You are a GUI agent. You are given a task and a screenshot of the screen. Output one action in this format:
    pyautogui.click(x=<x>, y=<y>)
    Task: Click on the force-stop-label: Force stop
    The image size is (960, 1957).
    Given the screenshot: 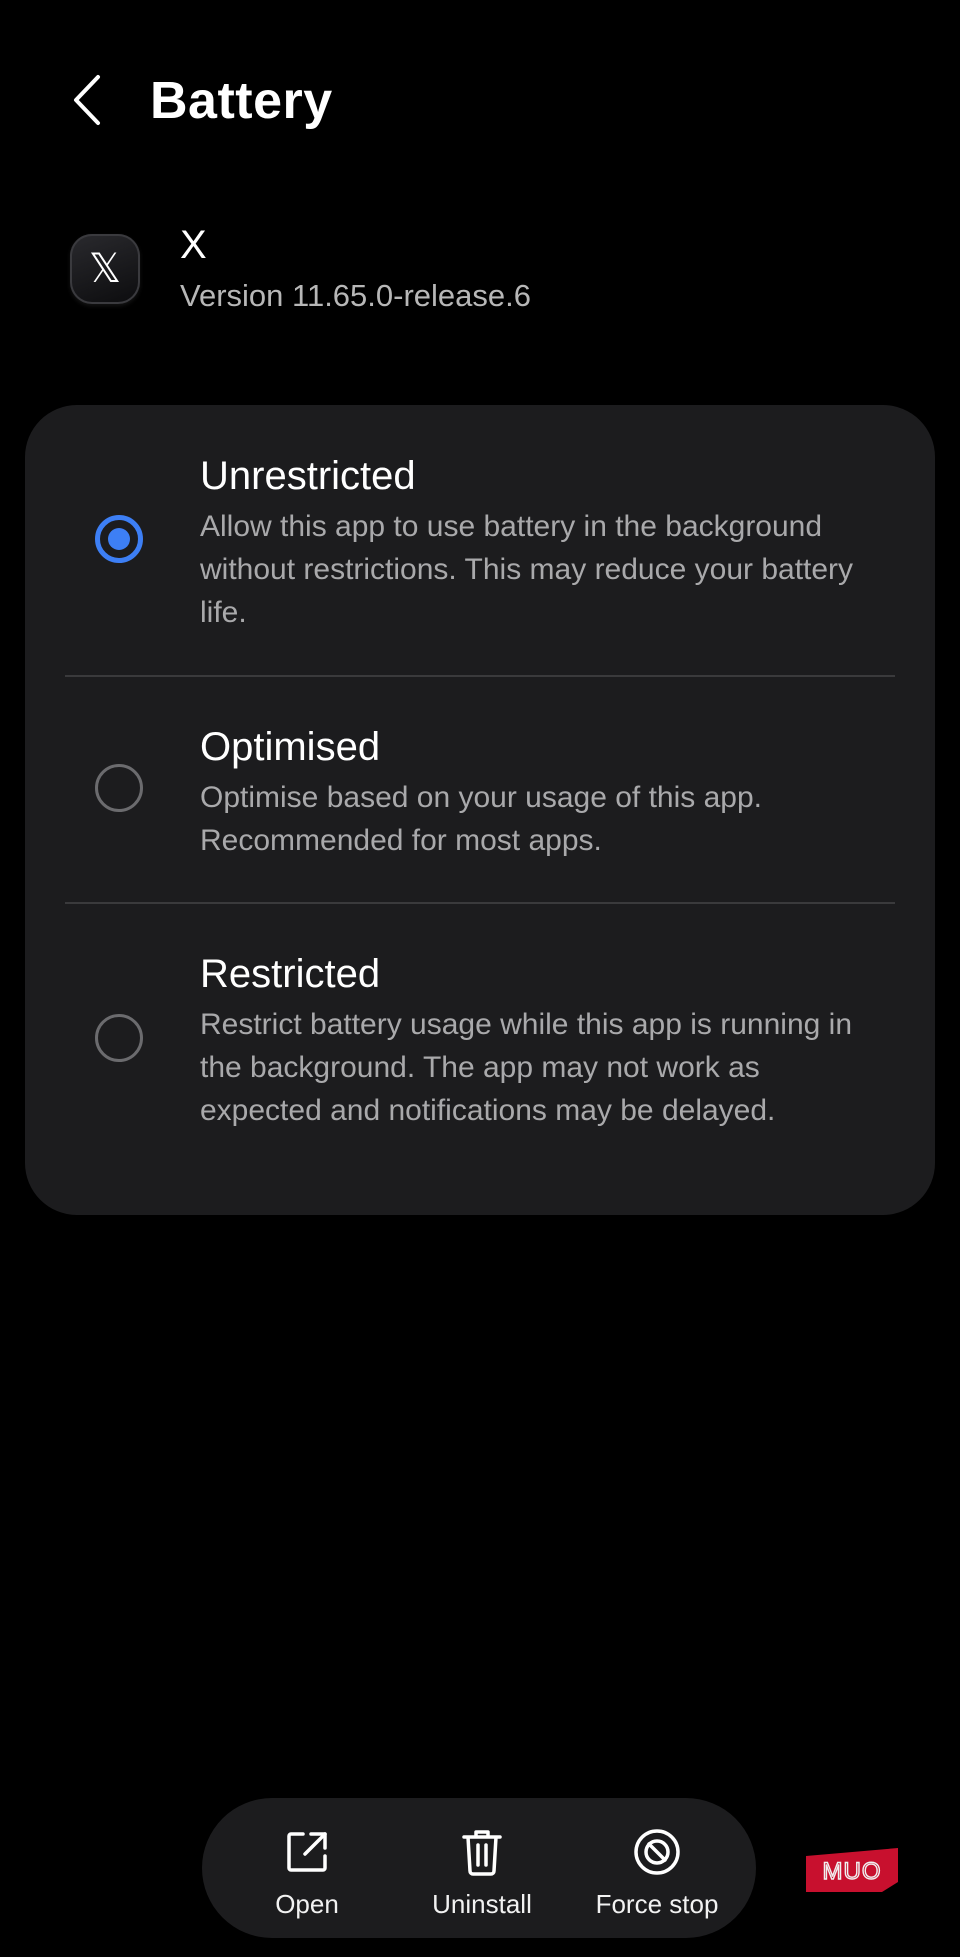 What is the action you would take?
    pyautogui.click(x=657, y=1904)
    